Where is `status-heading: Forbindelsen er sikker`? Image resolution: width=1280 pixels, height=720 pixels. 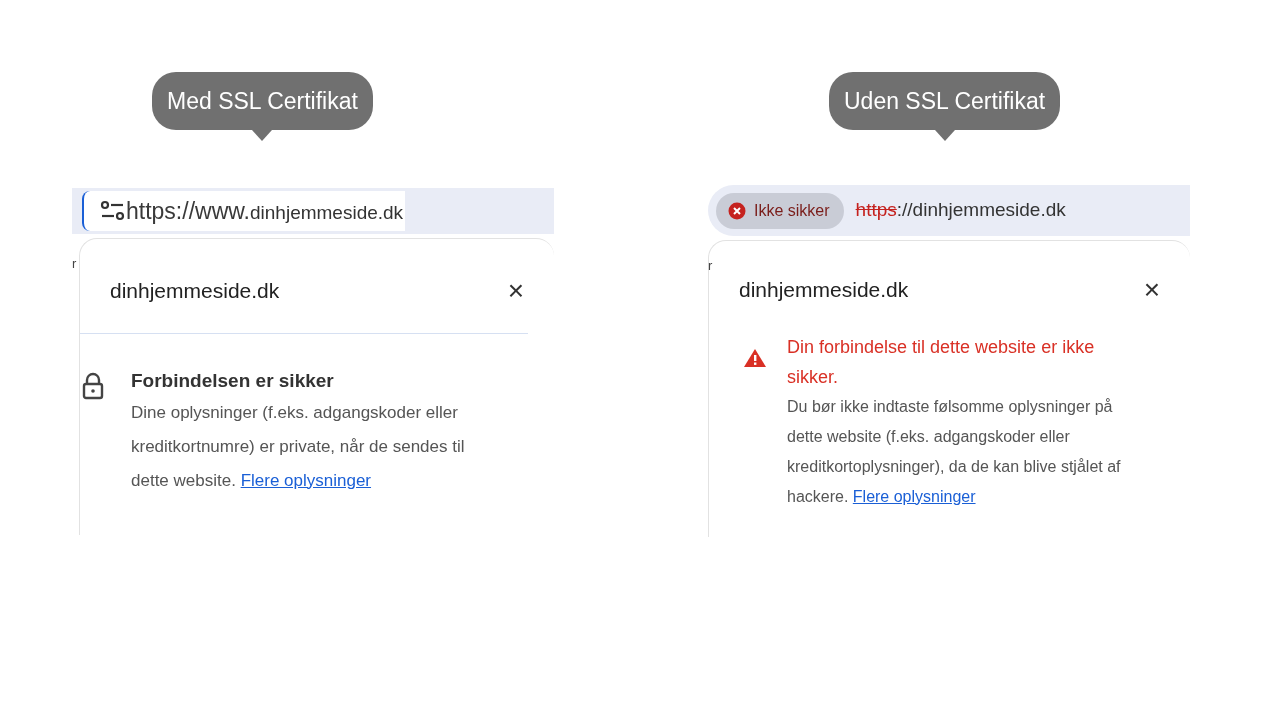
status-heading: Forbindelsen er sikker is located at coordinates (233, 380).